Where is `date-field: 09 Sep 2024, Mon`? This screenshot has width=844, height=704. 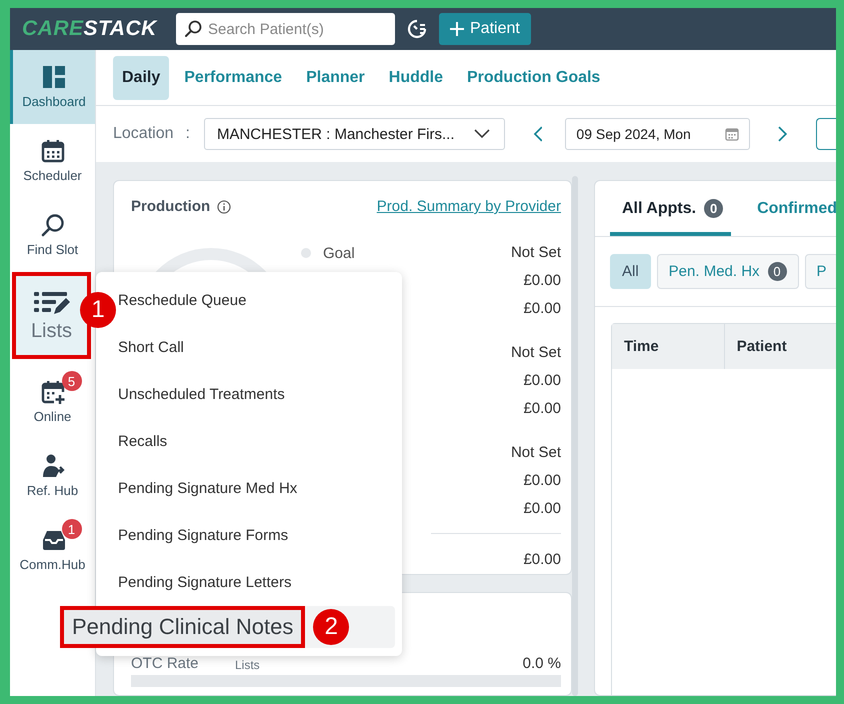
date-field: 09 Sep 2024, Mon is located at coordinates (657, 134).